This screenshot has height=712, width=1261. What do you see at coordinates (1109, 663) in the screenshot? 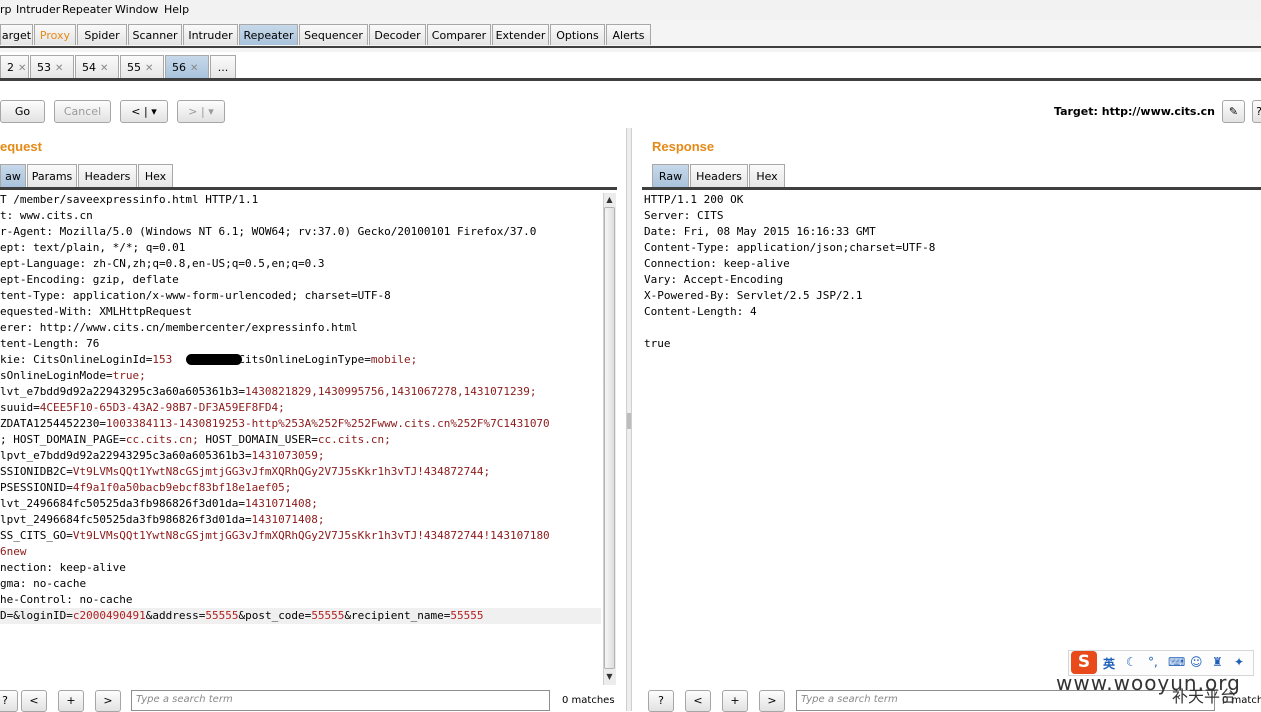
I see `ime-lang-toggle: 英` at bounding box center [1109, 663].